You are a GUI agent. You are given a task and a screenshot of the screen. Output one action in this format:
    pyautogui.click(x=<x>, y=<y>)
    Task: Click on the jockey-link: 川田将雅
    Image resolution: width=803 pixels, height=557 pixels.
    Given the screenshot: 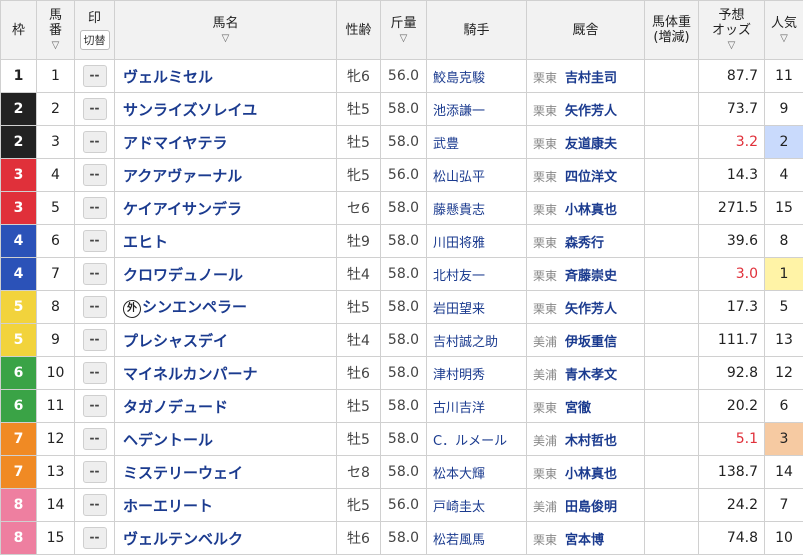 What is the action you would take?
    pyautogui.click(x=459, y=243)
    